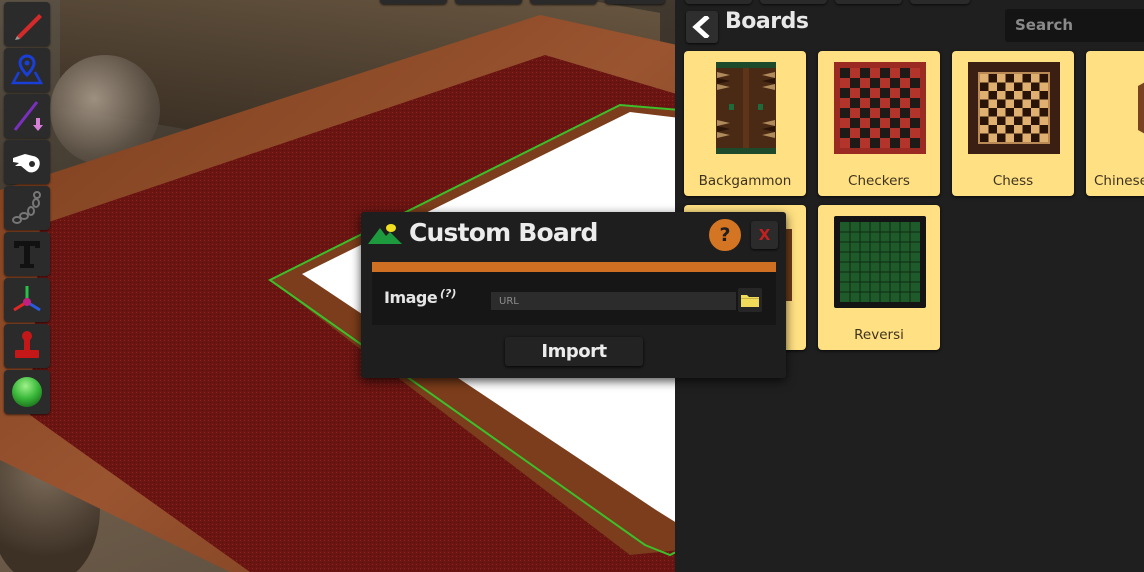 The height and width of the screenshot is (572, 1144). What do you see at coordinates (27, 24) in the screenshot?
I see `draw-tool-button` at bounding box center [27, 24].